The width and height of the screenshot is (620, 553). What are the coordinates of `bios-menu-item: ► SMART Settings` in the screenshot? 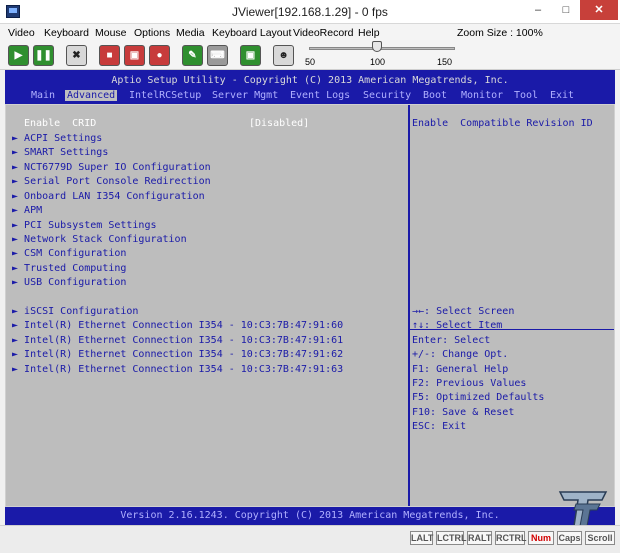 It's located at (60, 152).